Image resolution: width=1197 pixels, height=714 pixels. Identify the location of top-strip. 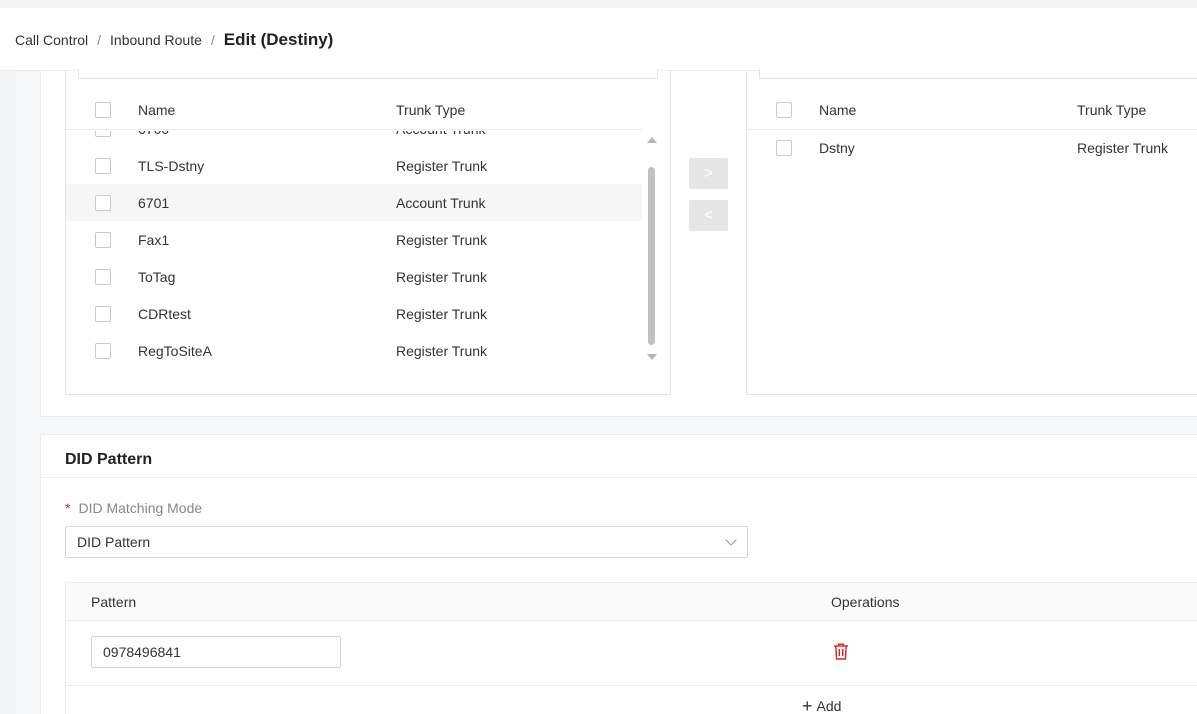
(598, 4).